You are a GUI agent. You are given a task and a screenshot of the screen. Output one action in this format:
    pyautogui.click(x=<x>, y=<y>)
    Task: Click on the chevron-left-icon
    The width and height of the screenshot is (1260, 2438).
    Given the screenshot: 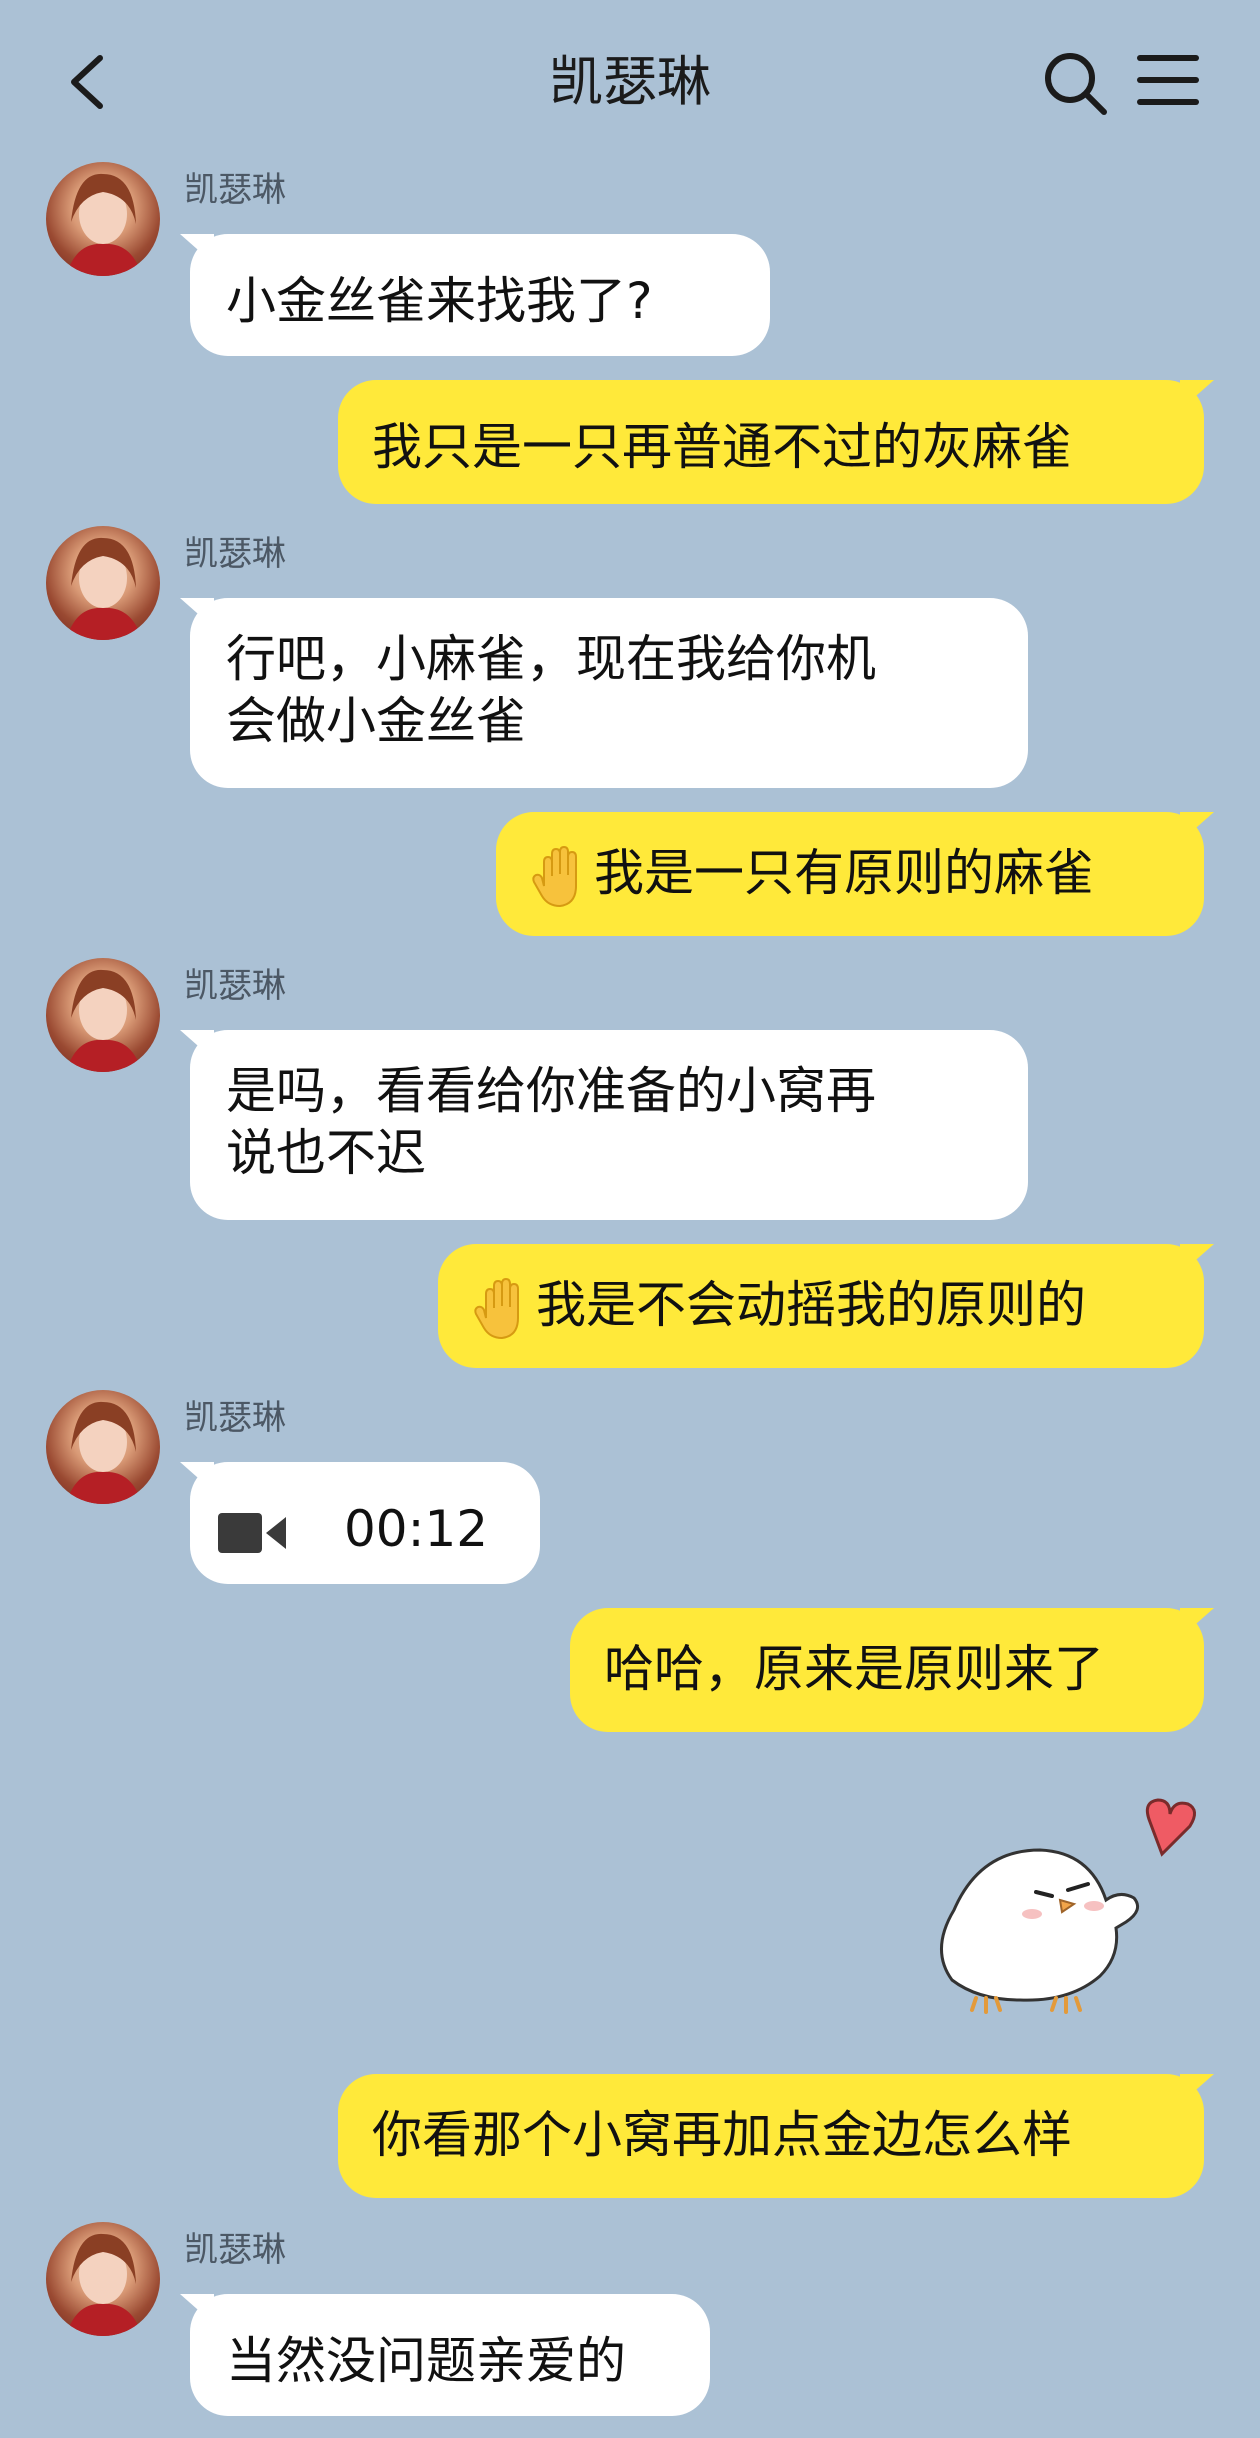 What is the action you would take?
    pyautogui.click(x=87, y=82)
    